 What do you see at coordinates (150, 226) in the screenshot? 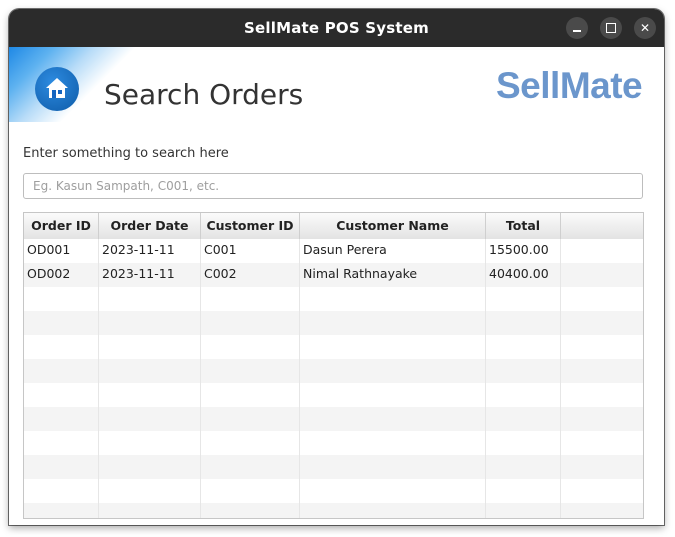
I see `column-header-order-date: Order Date` at bounding box center [150, 226].